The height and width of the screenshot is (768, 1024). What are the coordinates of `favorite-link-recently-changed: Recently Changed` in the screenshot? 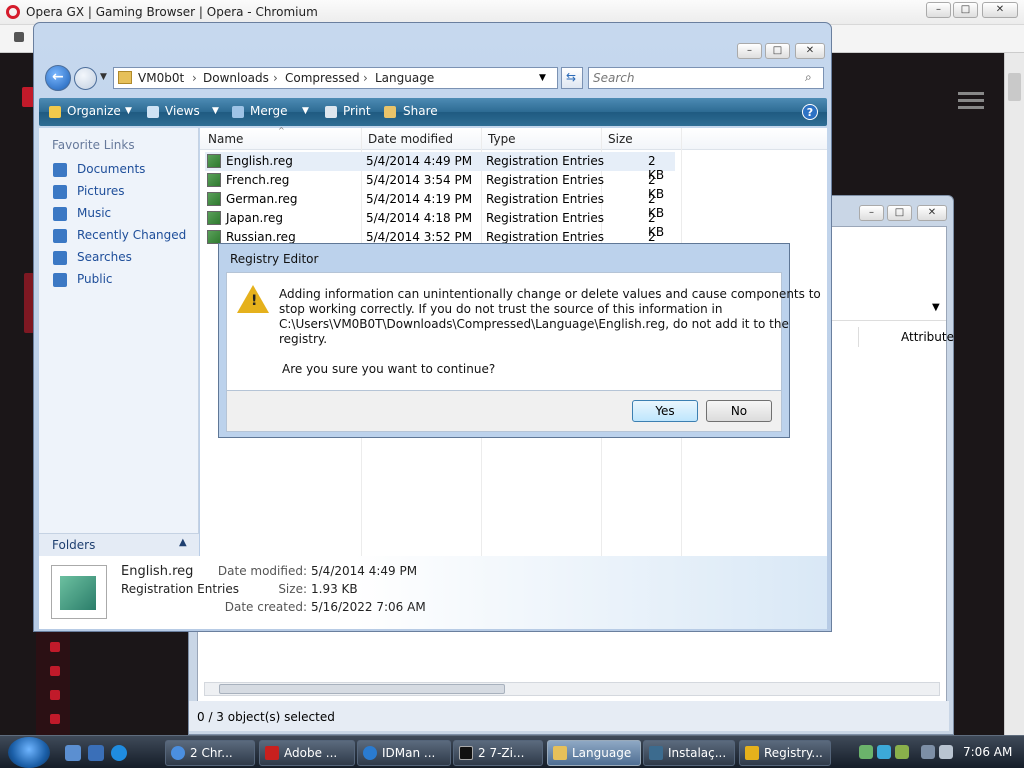 It's located at (119, 235).